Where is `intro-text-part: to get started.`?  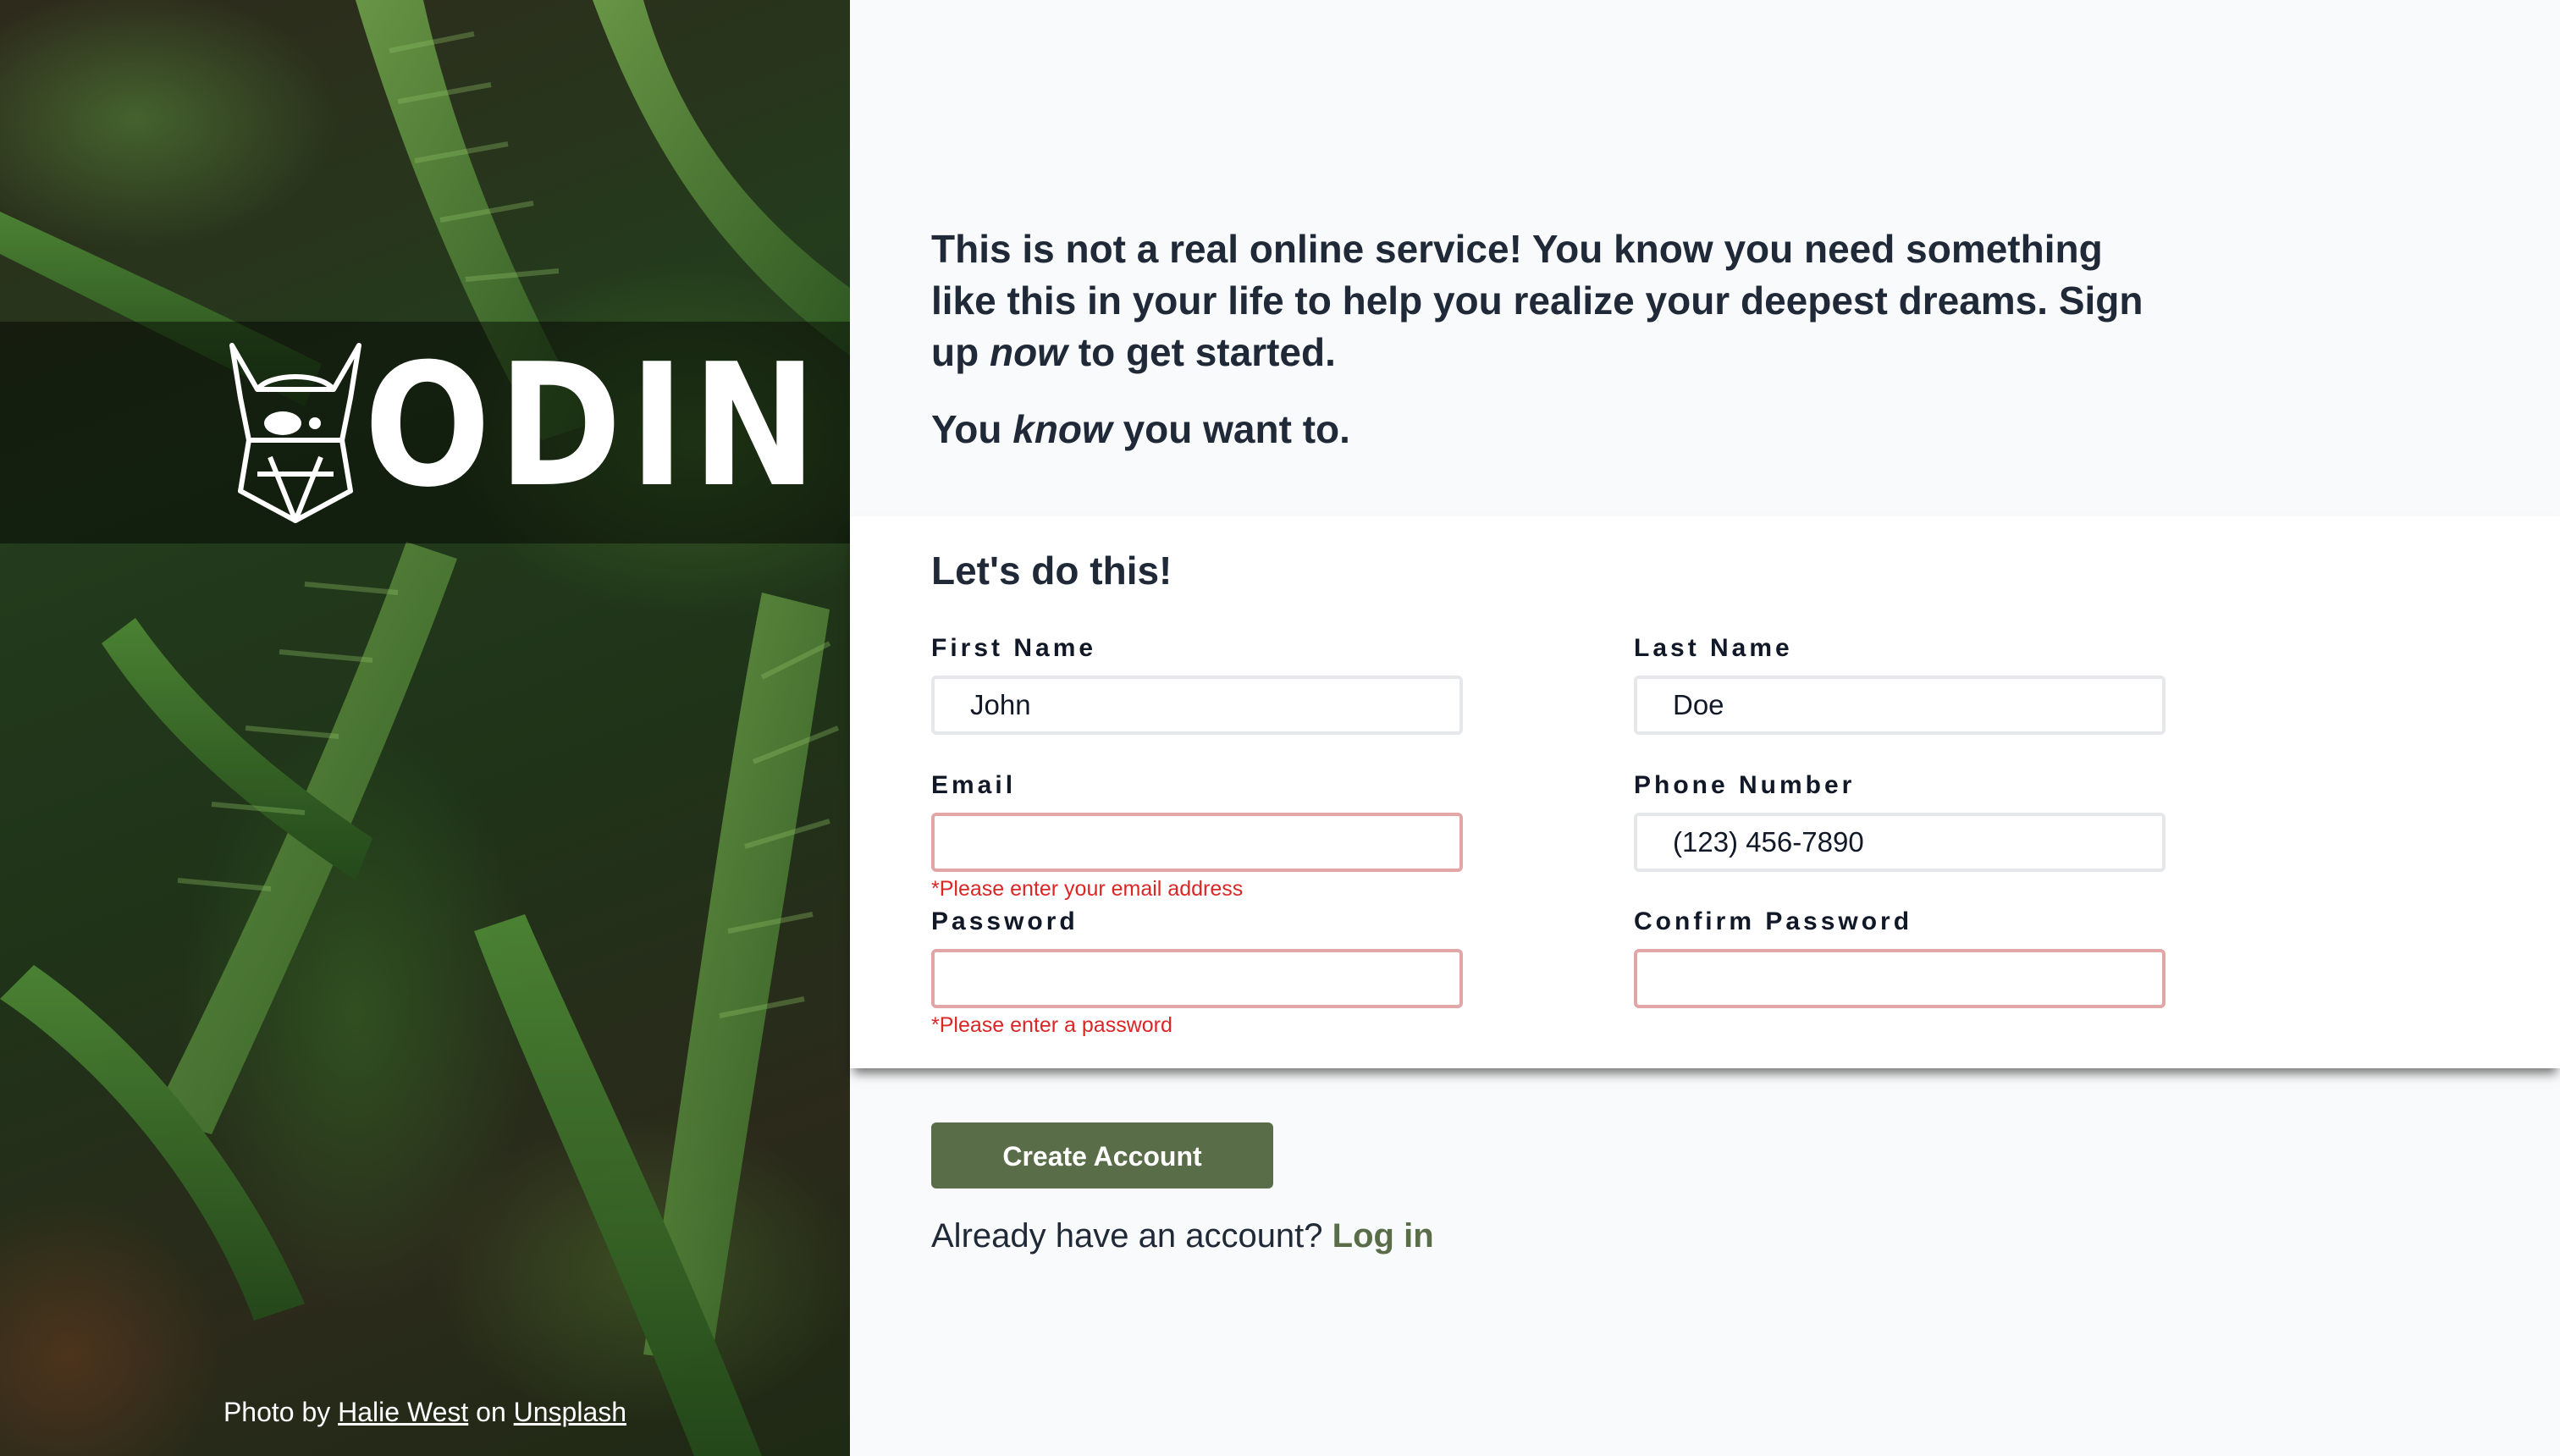
intro-text-part: to get started. is located at coordinates (1207, 352).